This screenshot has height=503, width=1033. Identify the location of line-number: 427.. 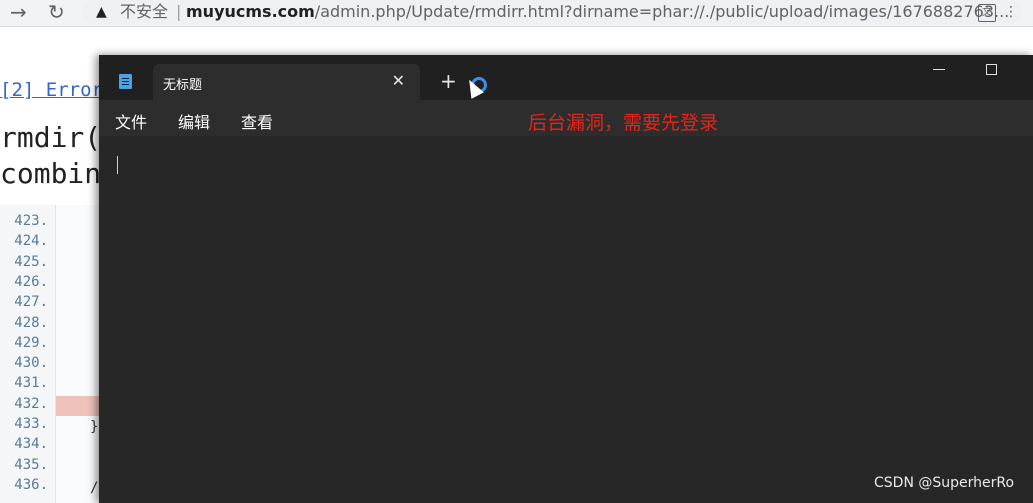
(31, 302).